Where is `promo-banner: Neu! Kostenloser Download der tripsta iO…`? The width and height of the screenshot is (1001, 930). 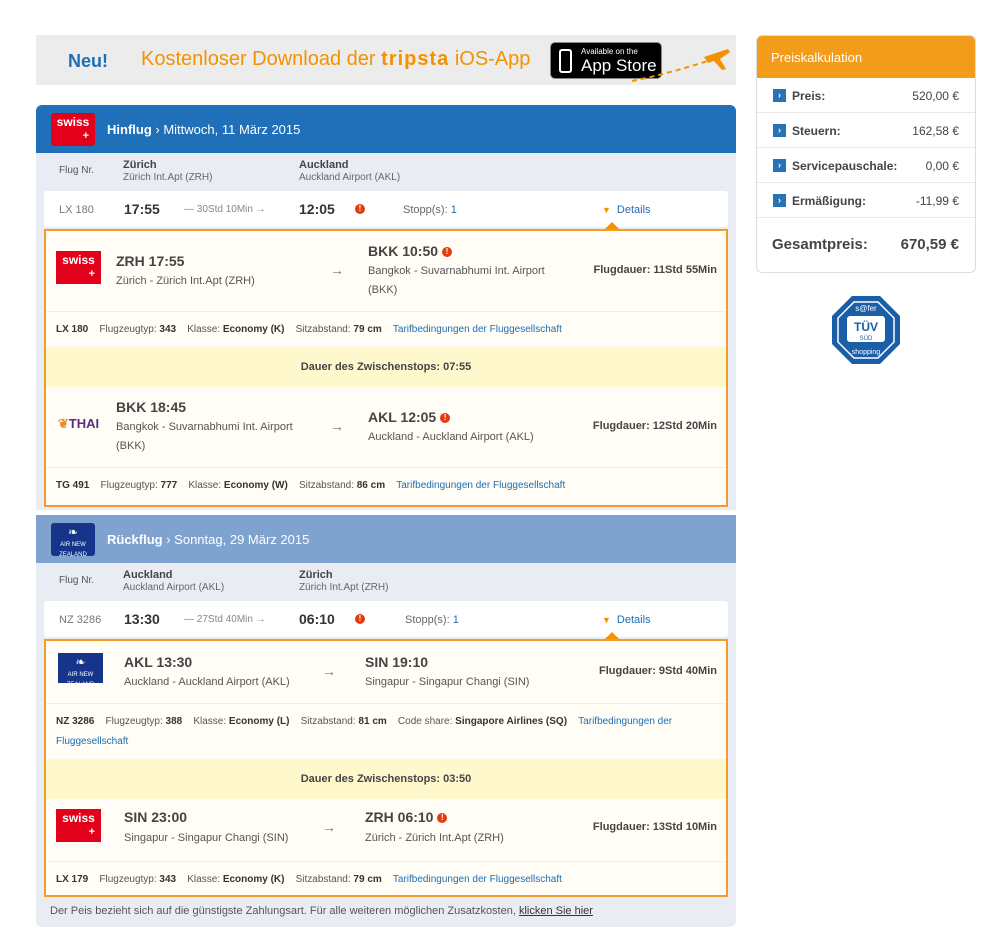
promo-banner: Neu! Kostenloser Download der tripsta iO… is located at coordinates (386, 60).